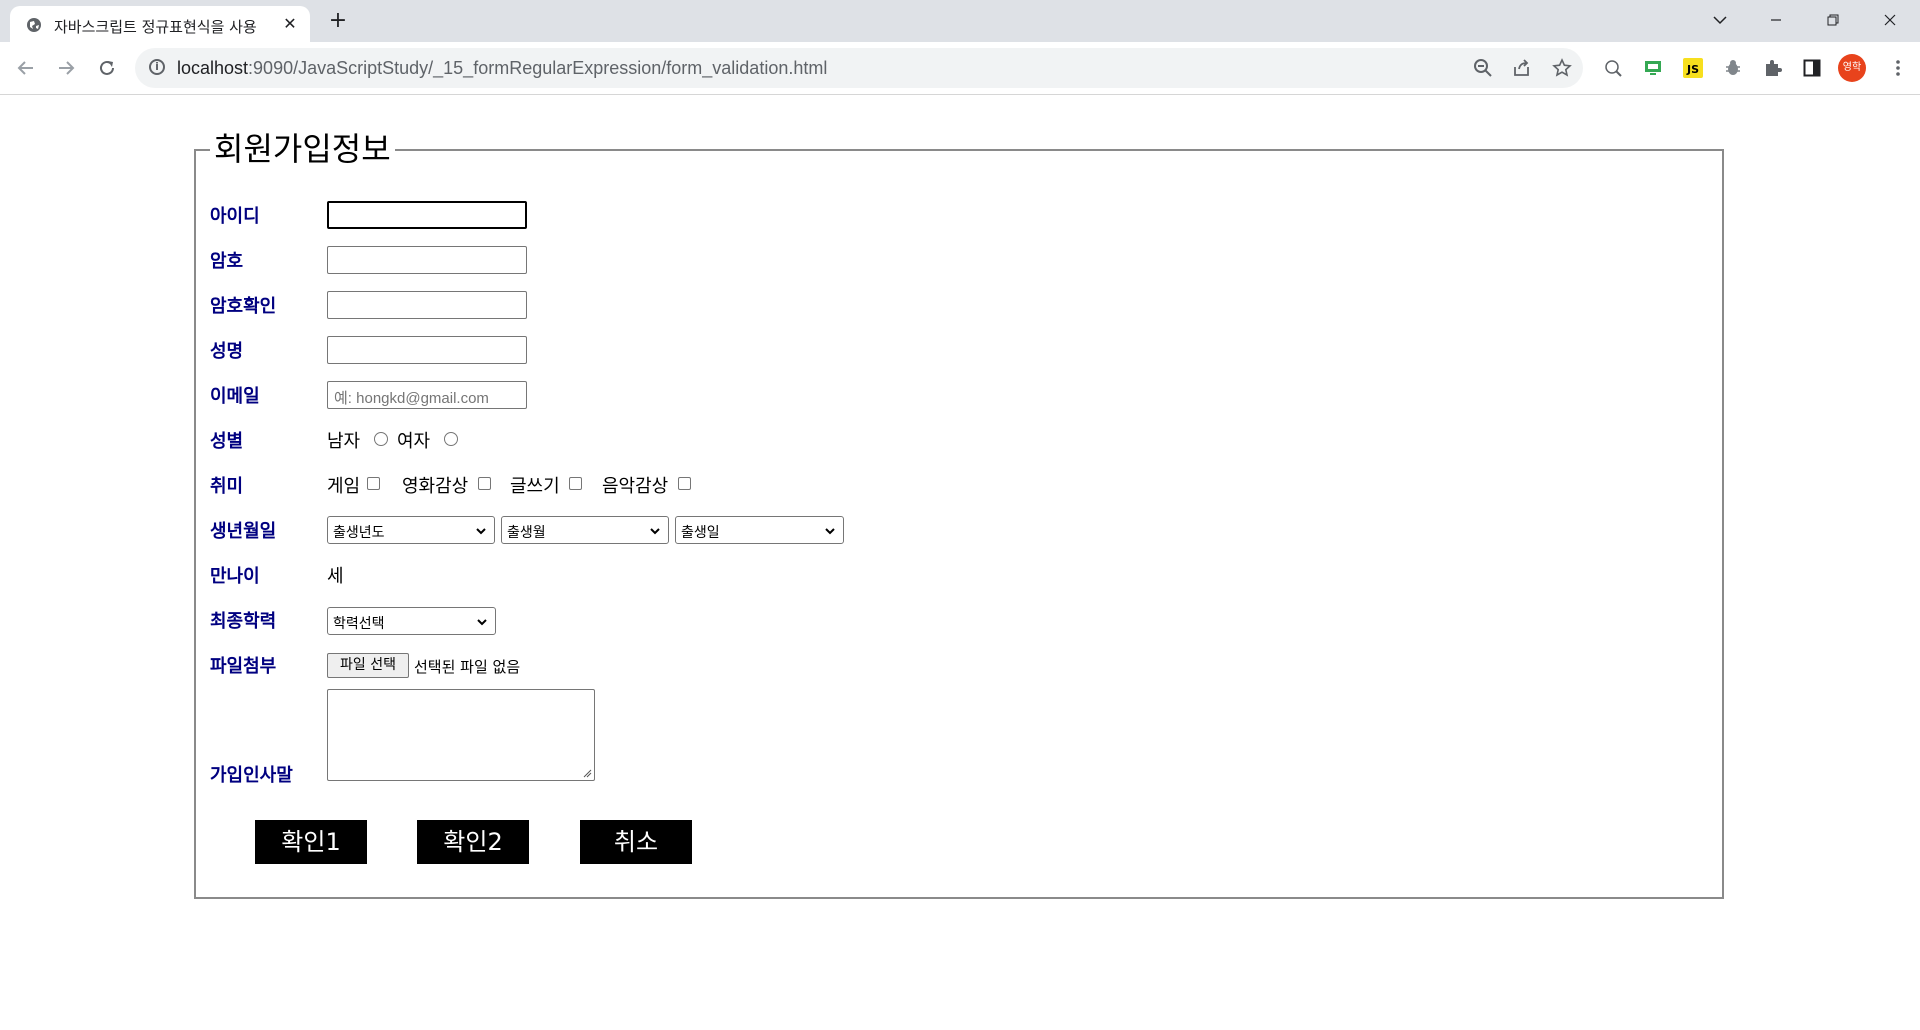 The image size is (1920, 1030). I want to click on label-gender: 성별, so click(227, 441).